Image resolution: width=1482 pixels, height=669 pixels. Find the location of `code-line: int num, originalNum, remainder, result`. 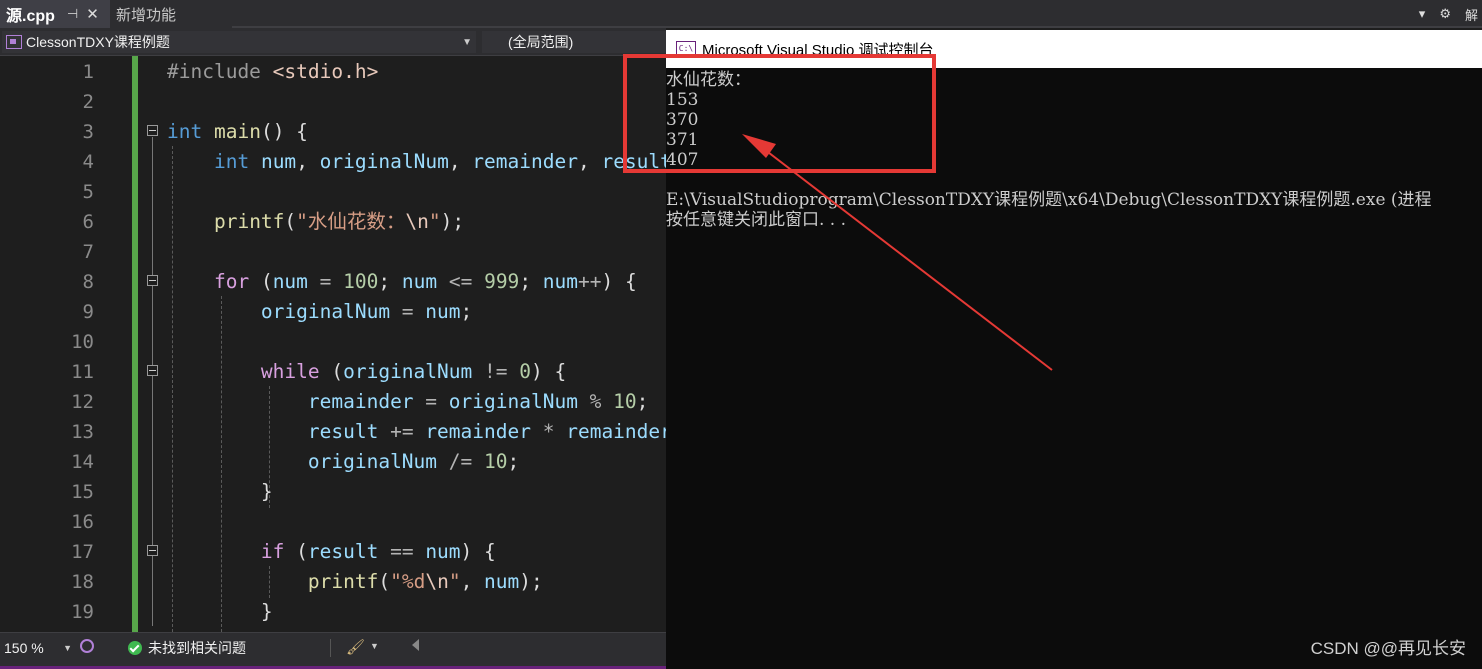

code-line: int num, originalNum, remainder, result is located at coordinates (416, 162).